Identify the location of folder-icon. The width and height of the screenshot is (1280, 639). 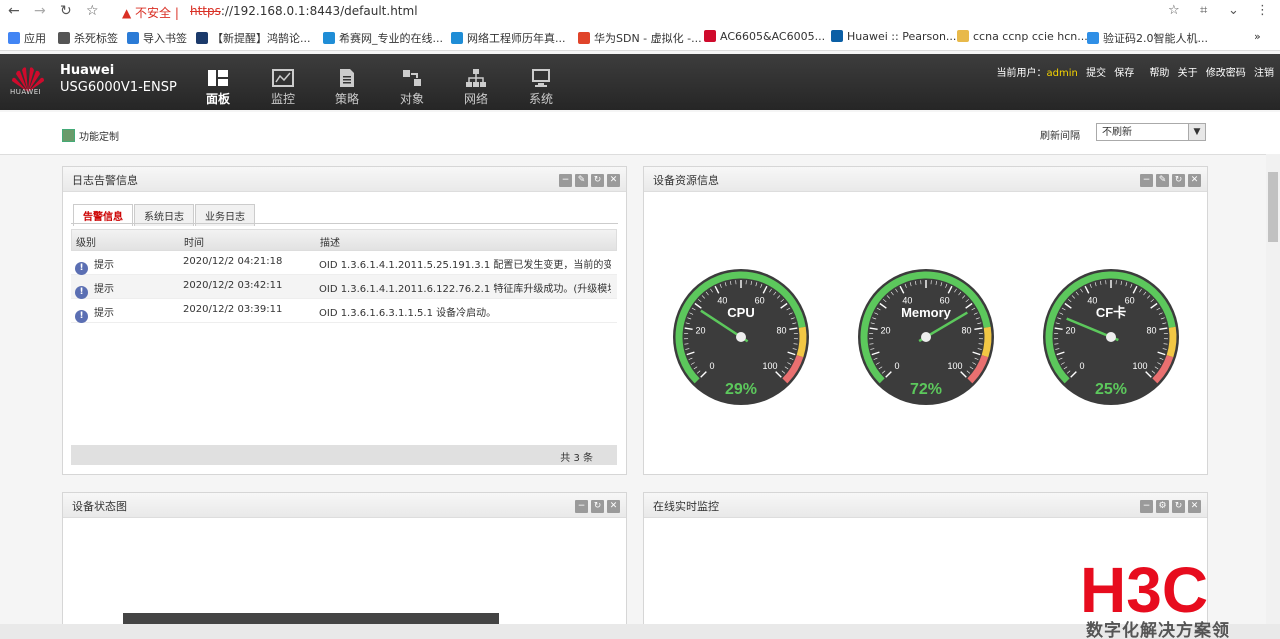
(963, 36).